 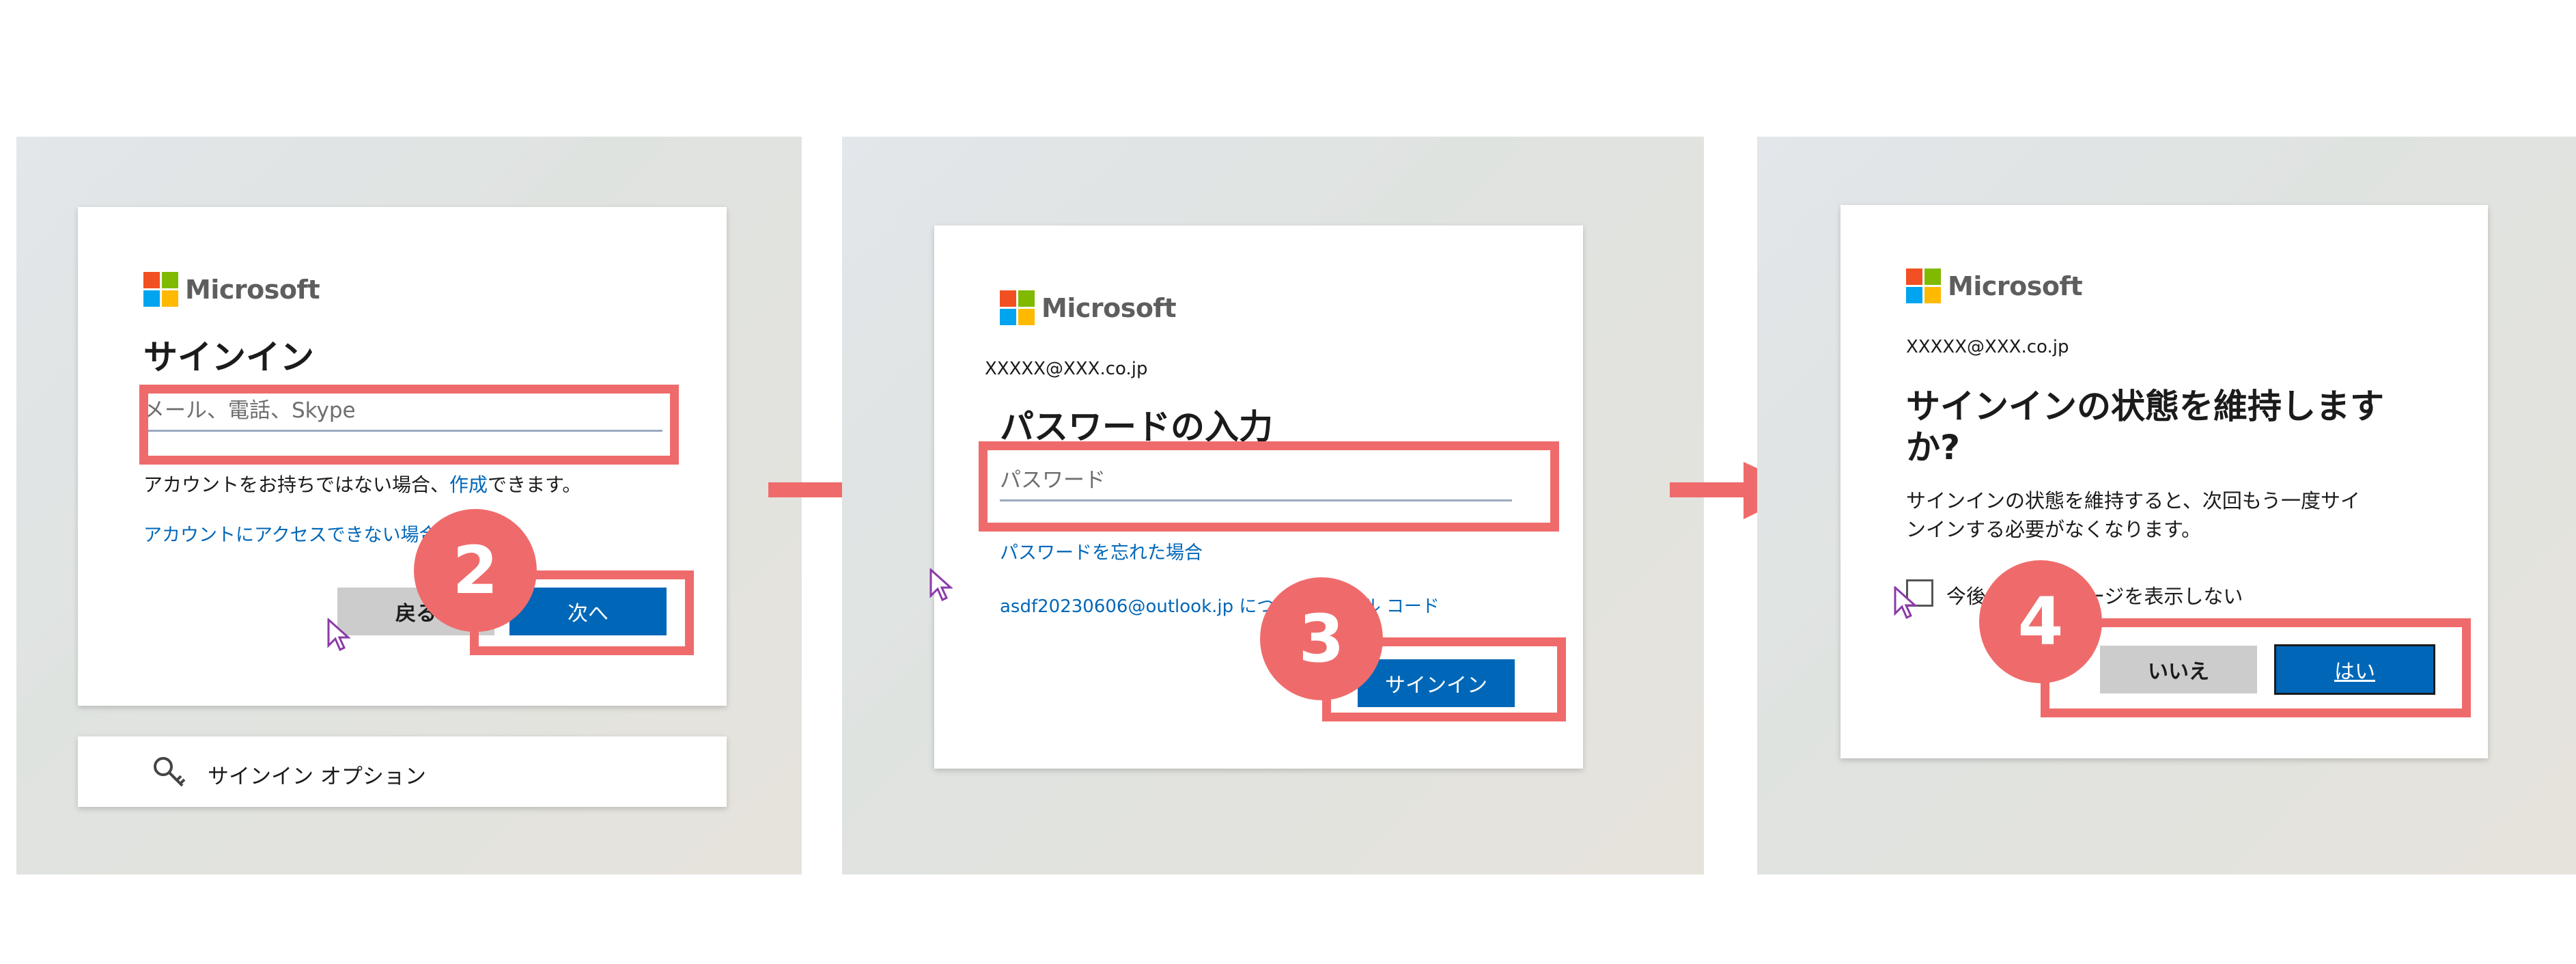 I want to click on signin-options-label: サインイン オプション, so click(x=317, y=777).